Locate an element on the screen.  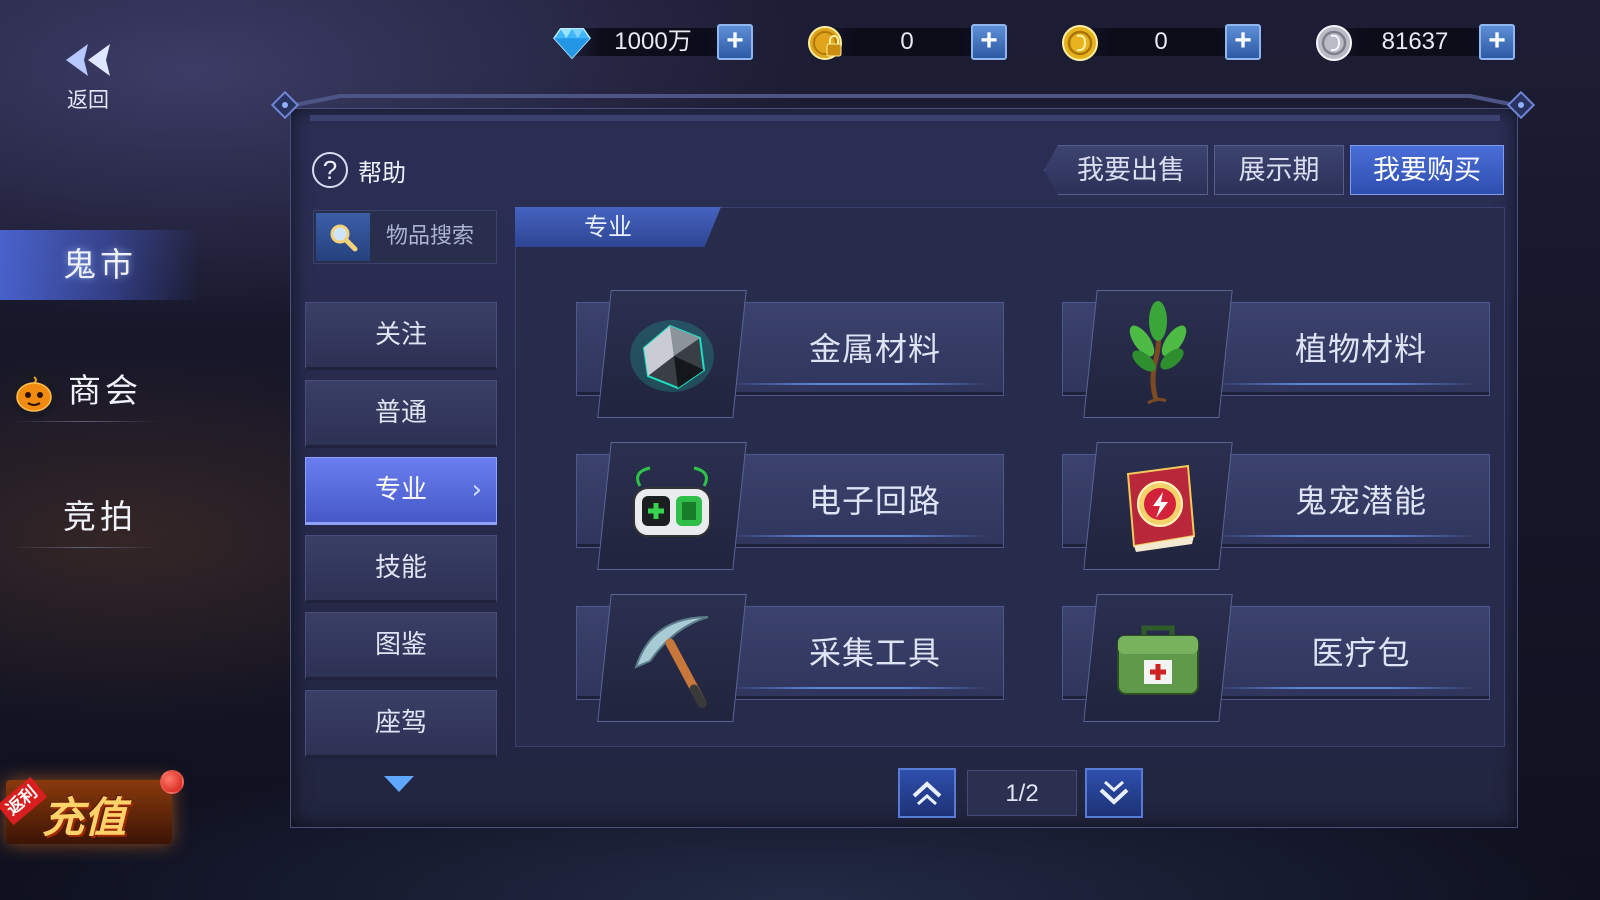
item-search-input: 物品搜索 is located at coordinates (405, 237).